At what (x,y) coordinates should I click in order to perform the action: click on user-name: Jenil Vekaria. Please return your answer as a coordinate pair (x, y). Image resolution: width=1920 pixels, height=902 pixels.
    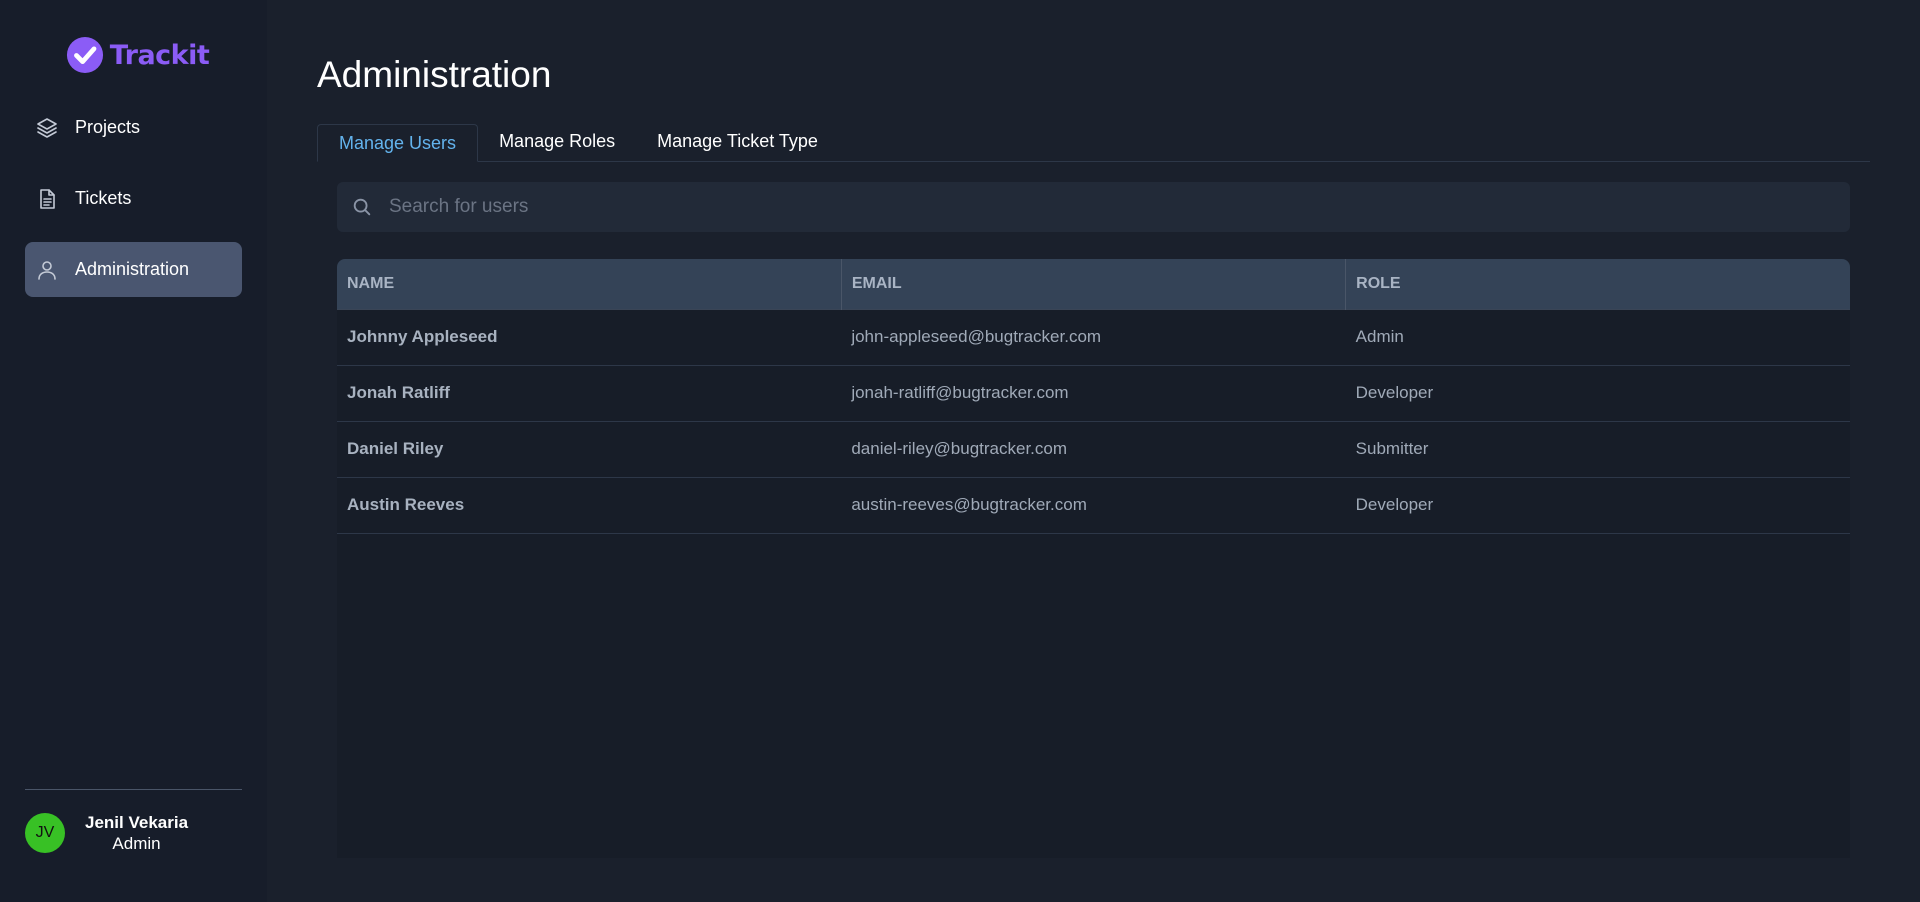
    Looking at the image, I should click on (137, 822).